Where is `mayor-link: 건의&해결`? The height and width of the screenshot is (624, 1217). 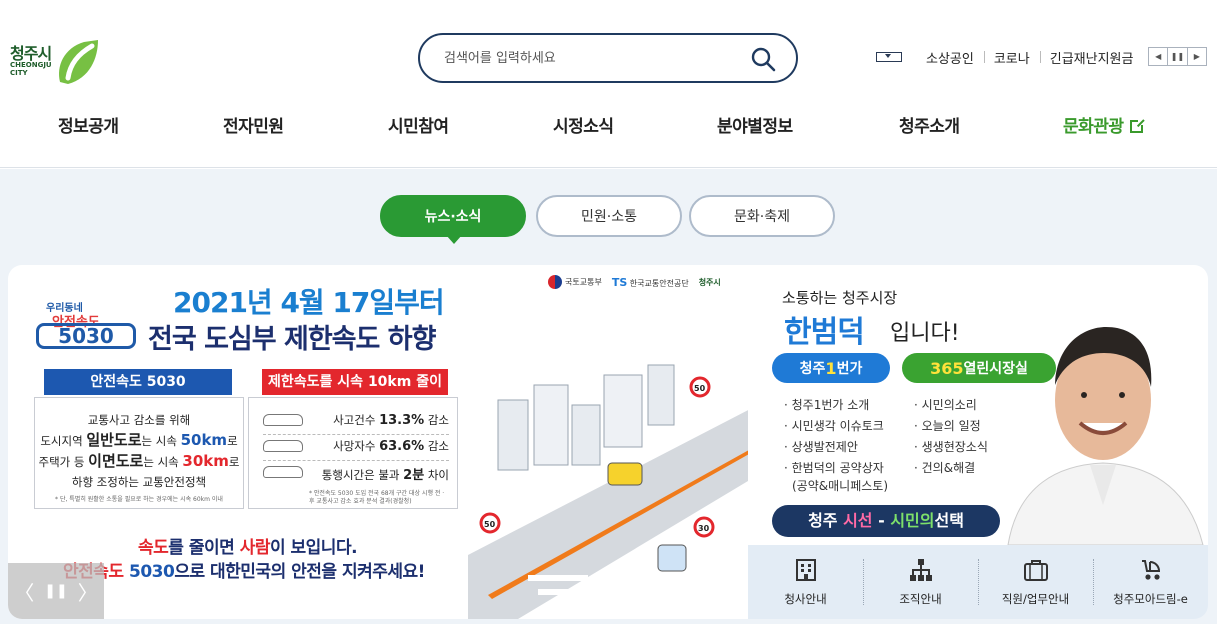 mayor-link: 건의&해결 is located at coordinates (951, 468).